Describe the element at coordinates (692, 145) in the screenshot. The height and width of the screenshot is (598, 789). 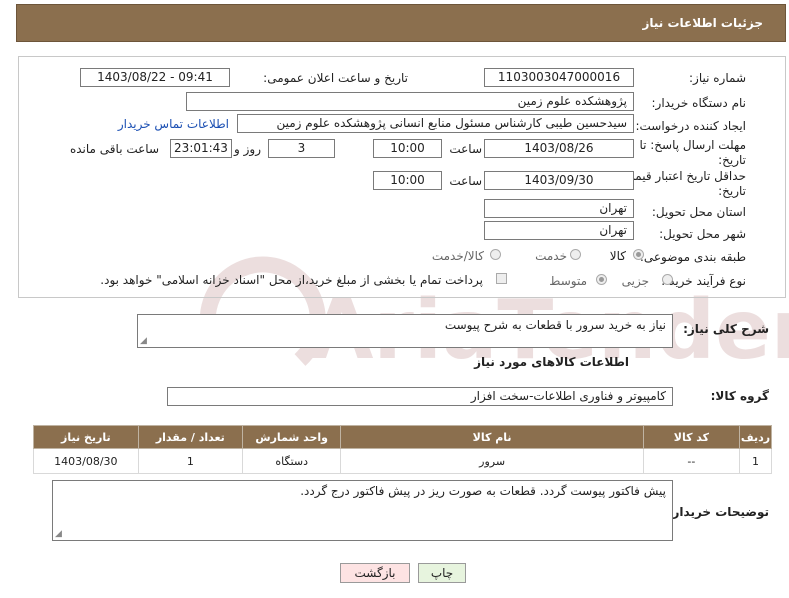
I see `response-deadline-label: مهلت ارسال پاسخ: تا` at that location.